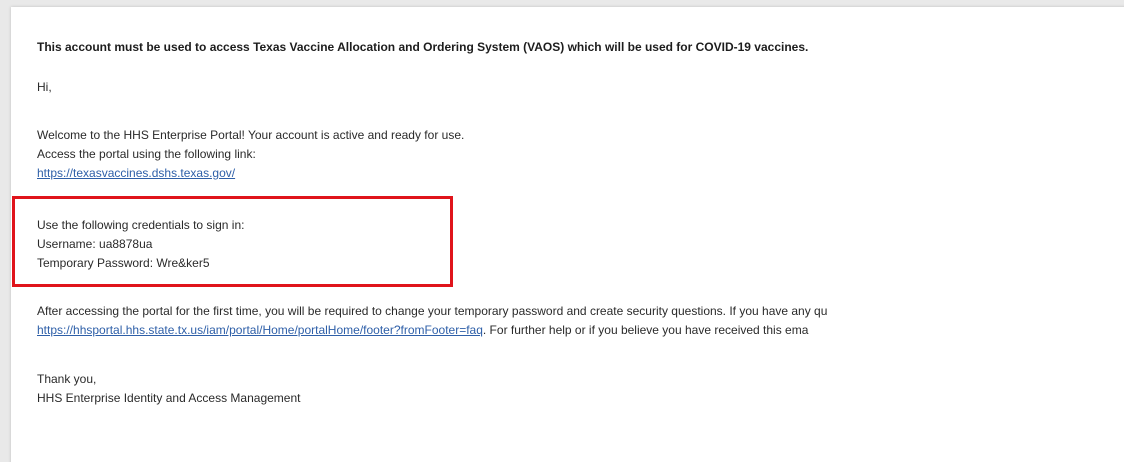 The height and width of the screenshot is (462, 1124). I want to click on credentials-highlight-box, so click(232, 241).